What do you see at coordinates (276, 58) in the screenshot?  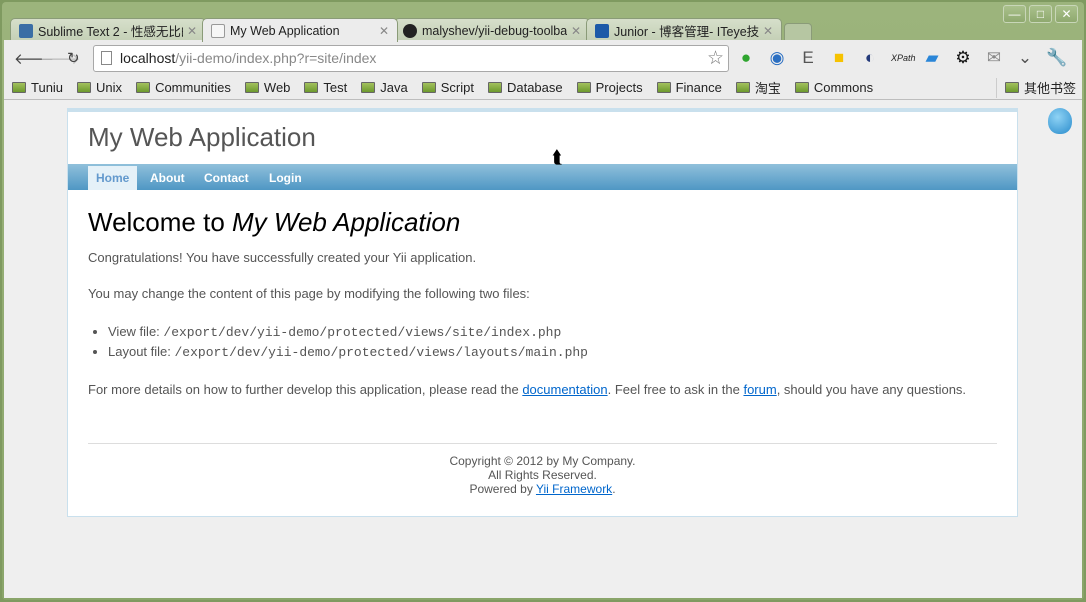 I see `url-path: /yii-demo/index.php?r=site/index` at bounding box center [276, 58].